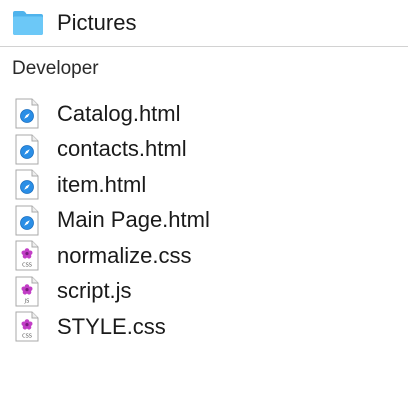 This screenshot has height=410, width=408. Describe the element at coordinates (204, 185) in the screenshot. I see `list-item: item.html` at that location.